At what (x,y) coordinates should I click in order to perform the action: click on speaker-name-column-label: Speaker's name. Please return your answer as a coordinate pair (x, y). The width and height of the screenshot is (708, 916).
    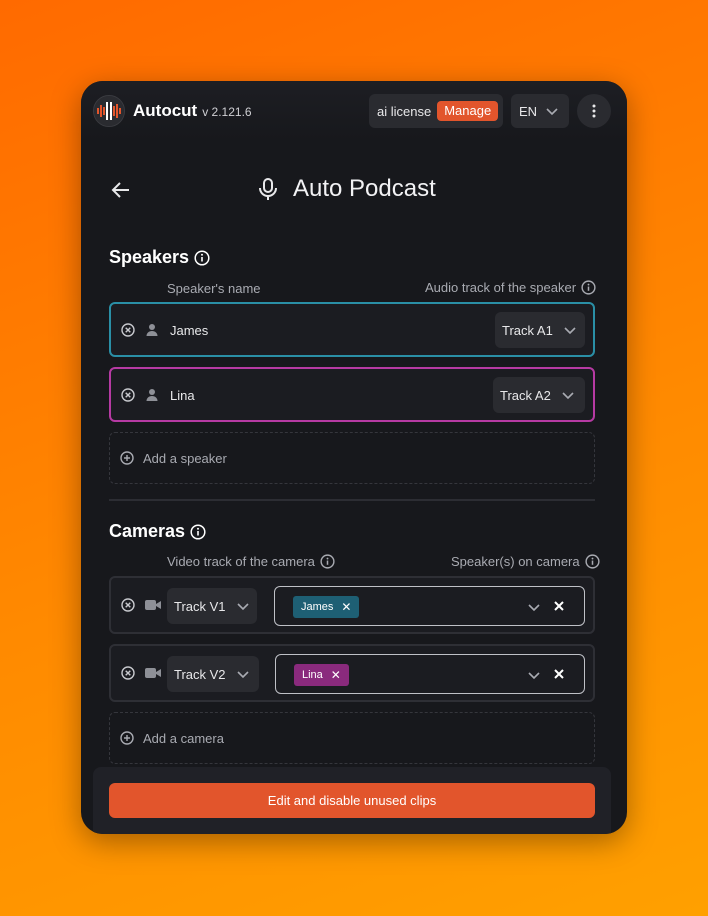
    Looking at the image, I should click on (214, 288).